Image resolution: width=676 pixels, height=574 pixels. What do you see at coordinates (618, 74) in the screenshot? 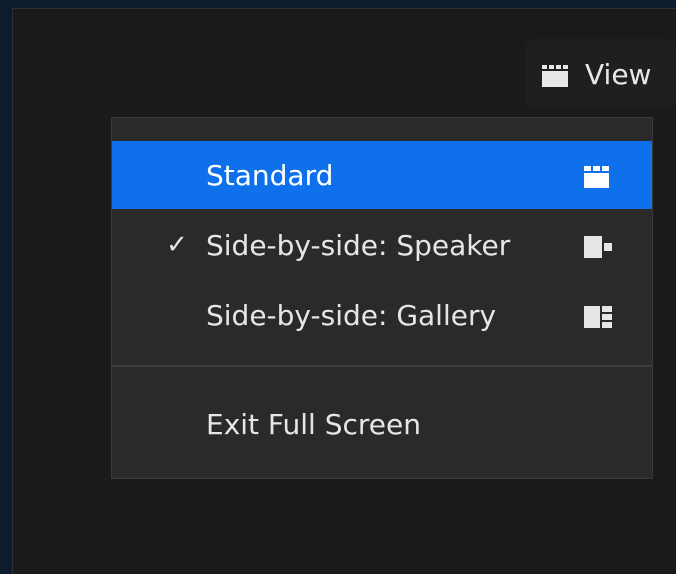
I see `view-button-label: View` at bounding box center [618, 74].